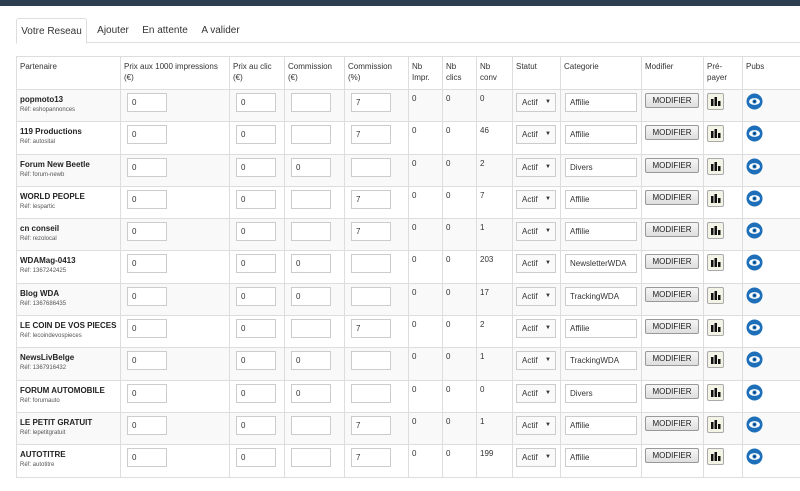  What do you see at coordinates (69, 97) in the screenshot?
I see `partner-name: popmoto13` at bounding box center [69, 97].